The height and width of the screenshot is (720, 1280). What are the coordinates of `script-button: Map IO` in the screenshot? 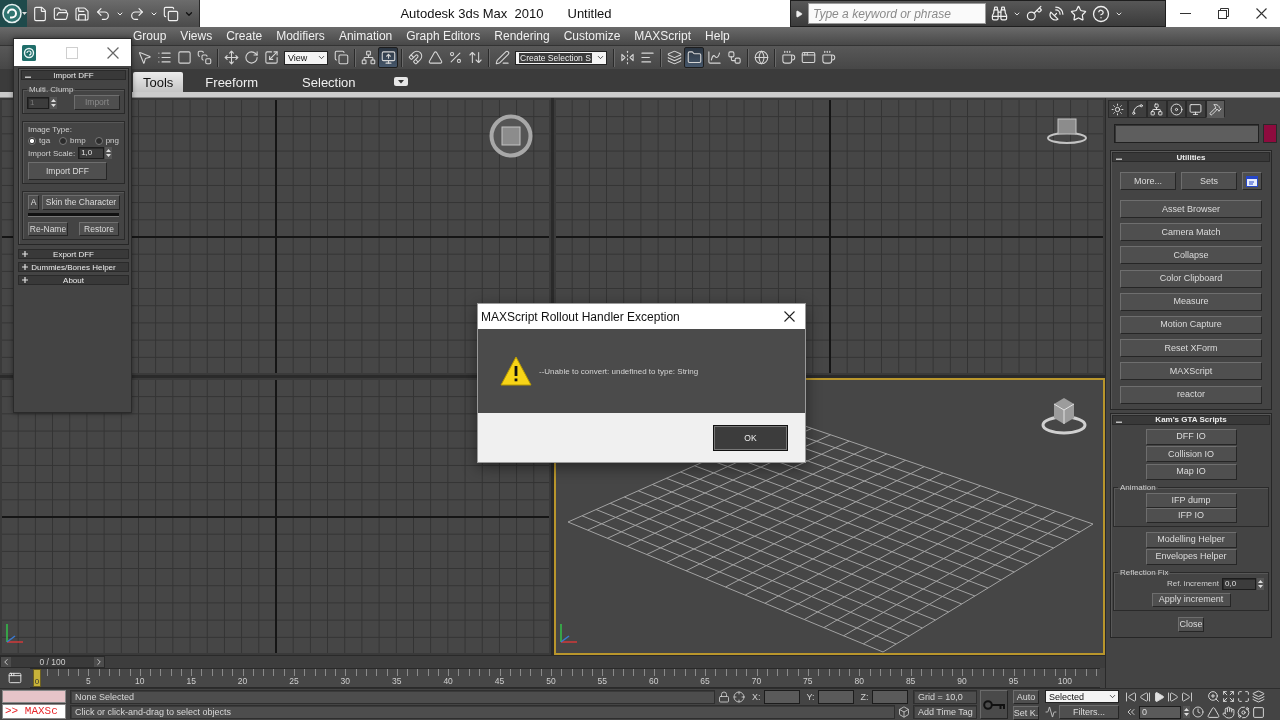 It's located at (1191, 471).